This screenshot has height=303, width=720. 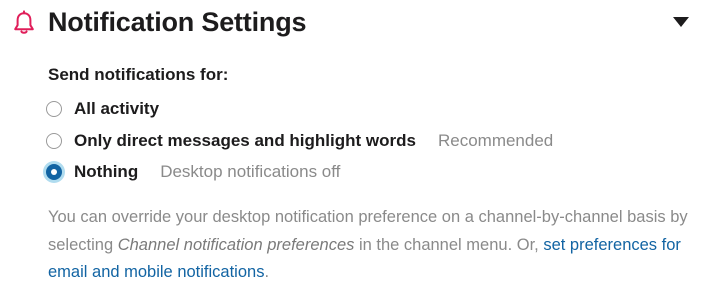 What do you see at coordinates (54, 109) in the screenshot?
I see `radio-all-activity` at bounding box center [54, 109].